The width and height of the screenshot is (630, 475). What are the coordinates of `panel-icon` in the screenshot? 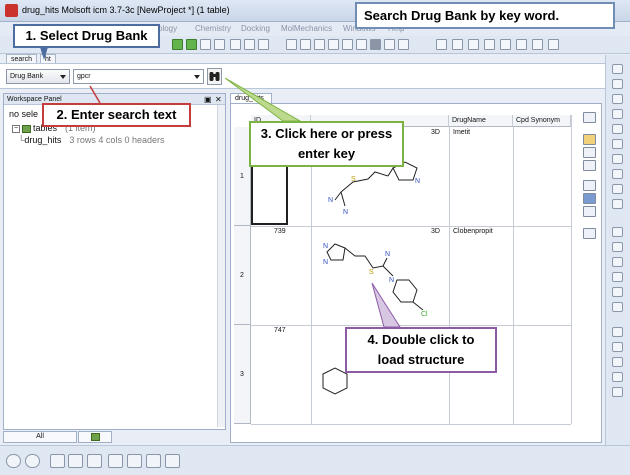 It's located at (75, 461).